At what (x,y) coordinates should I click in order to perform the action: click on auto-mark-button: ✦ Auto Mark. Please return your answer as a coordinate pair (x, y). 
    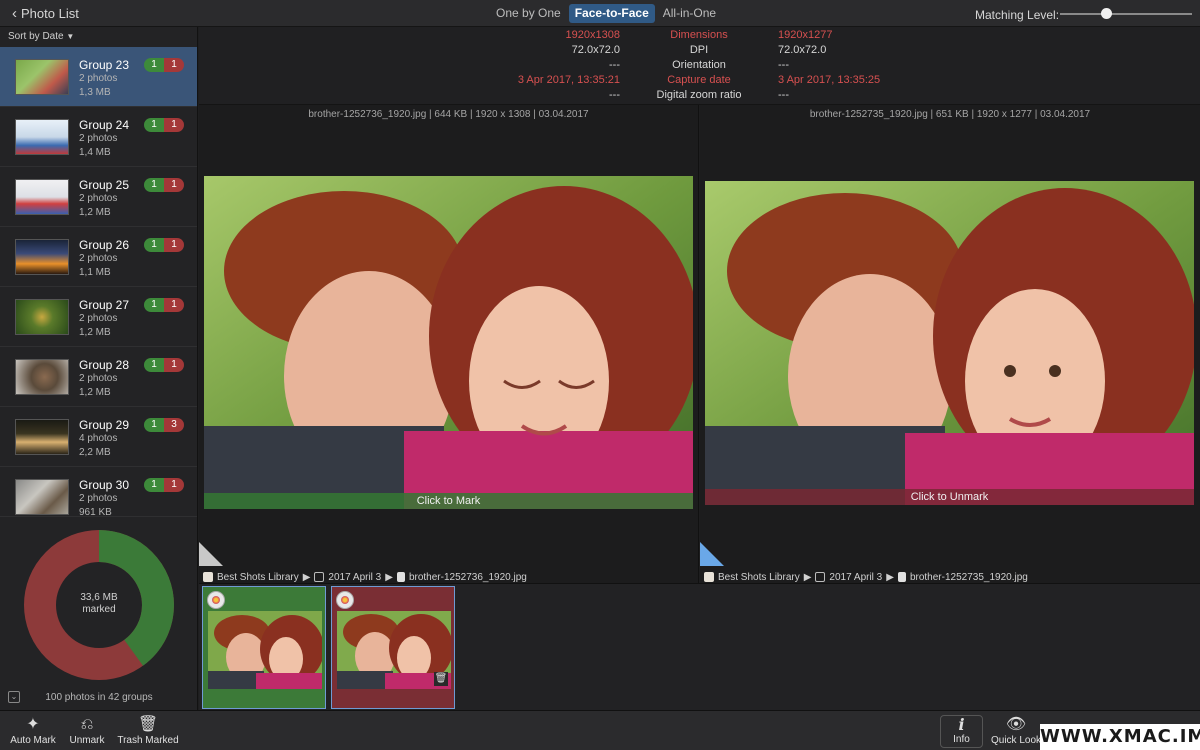
    Looking at the image, I should click on (33, 730).